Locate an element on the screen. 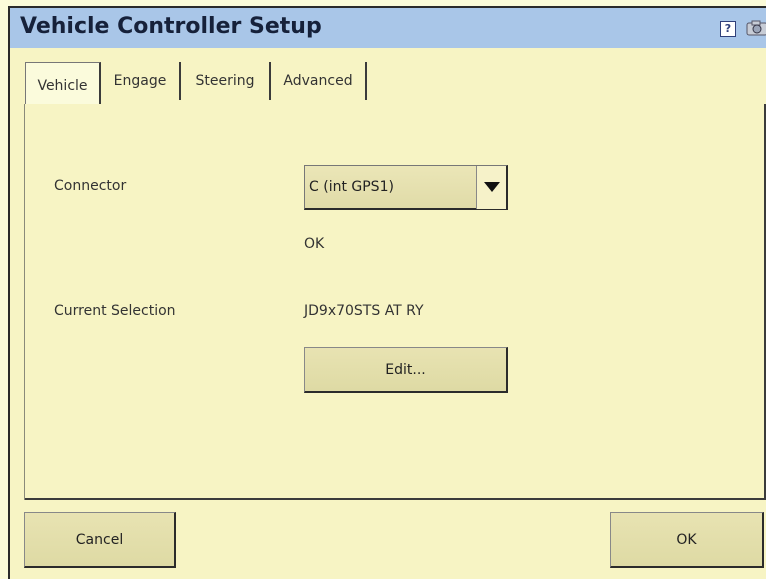 This screenshot has height=579, width=766. current-selection-value: JD9x70STS AT RY is located at coordinates (364, 311).